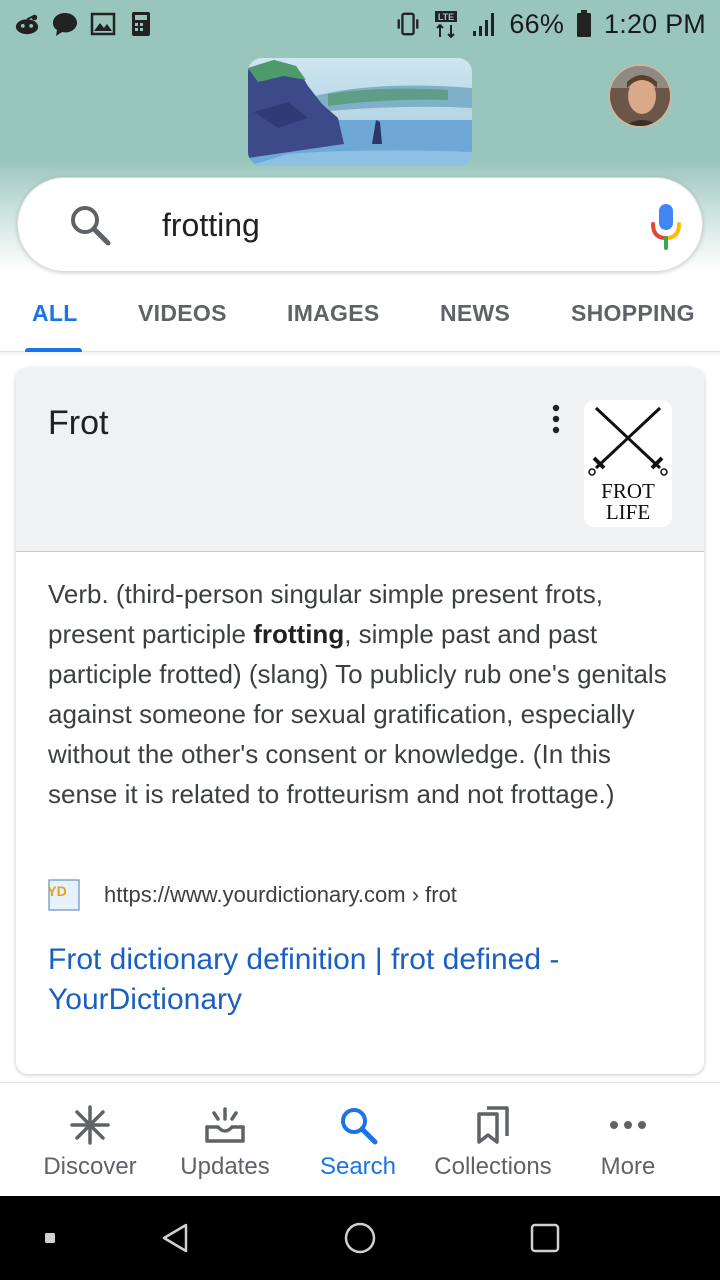 Image resolution: width=720 pixels, height=1280 pixels. What do you see at coordinates (358, 1166) in the screenshot?
I see `nav-label-search: Search` at bounding box center [358, 1166].